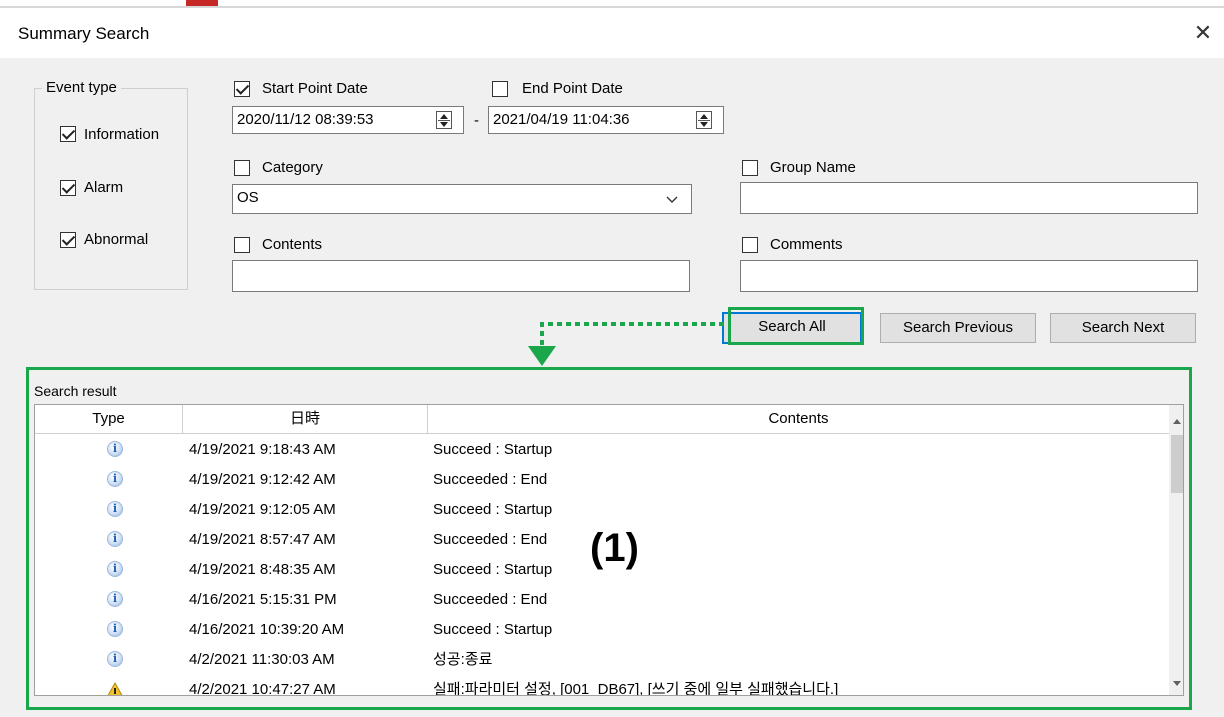  I want to click on search-all-highlight, so click(796, 326).